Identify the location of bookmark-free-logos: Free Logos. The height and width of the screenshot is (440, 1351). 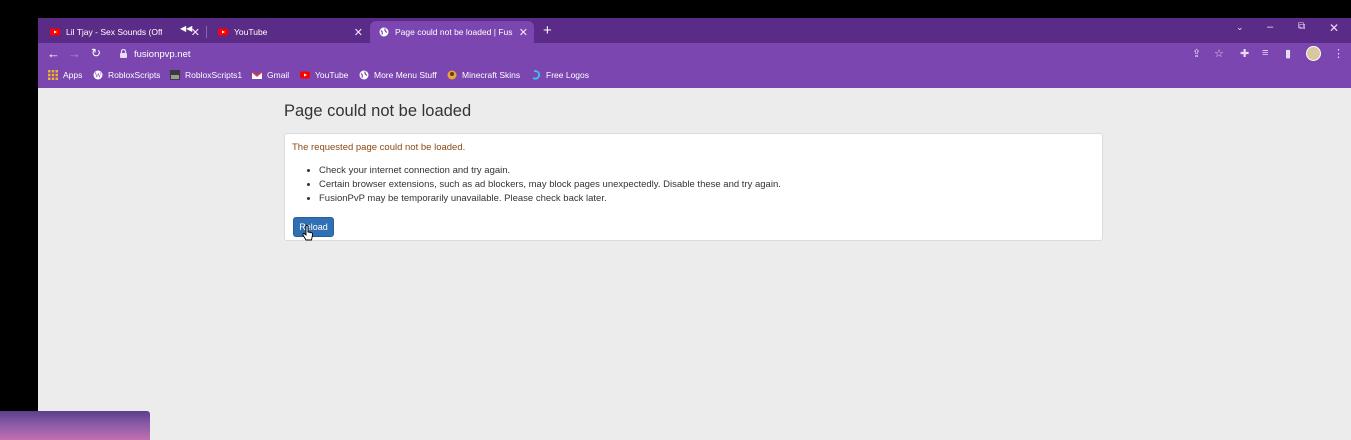
(560, 75).